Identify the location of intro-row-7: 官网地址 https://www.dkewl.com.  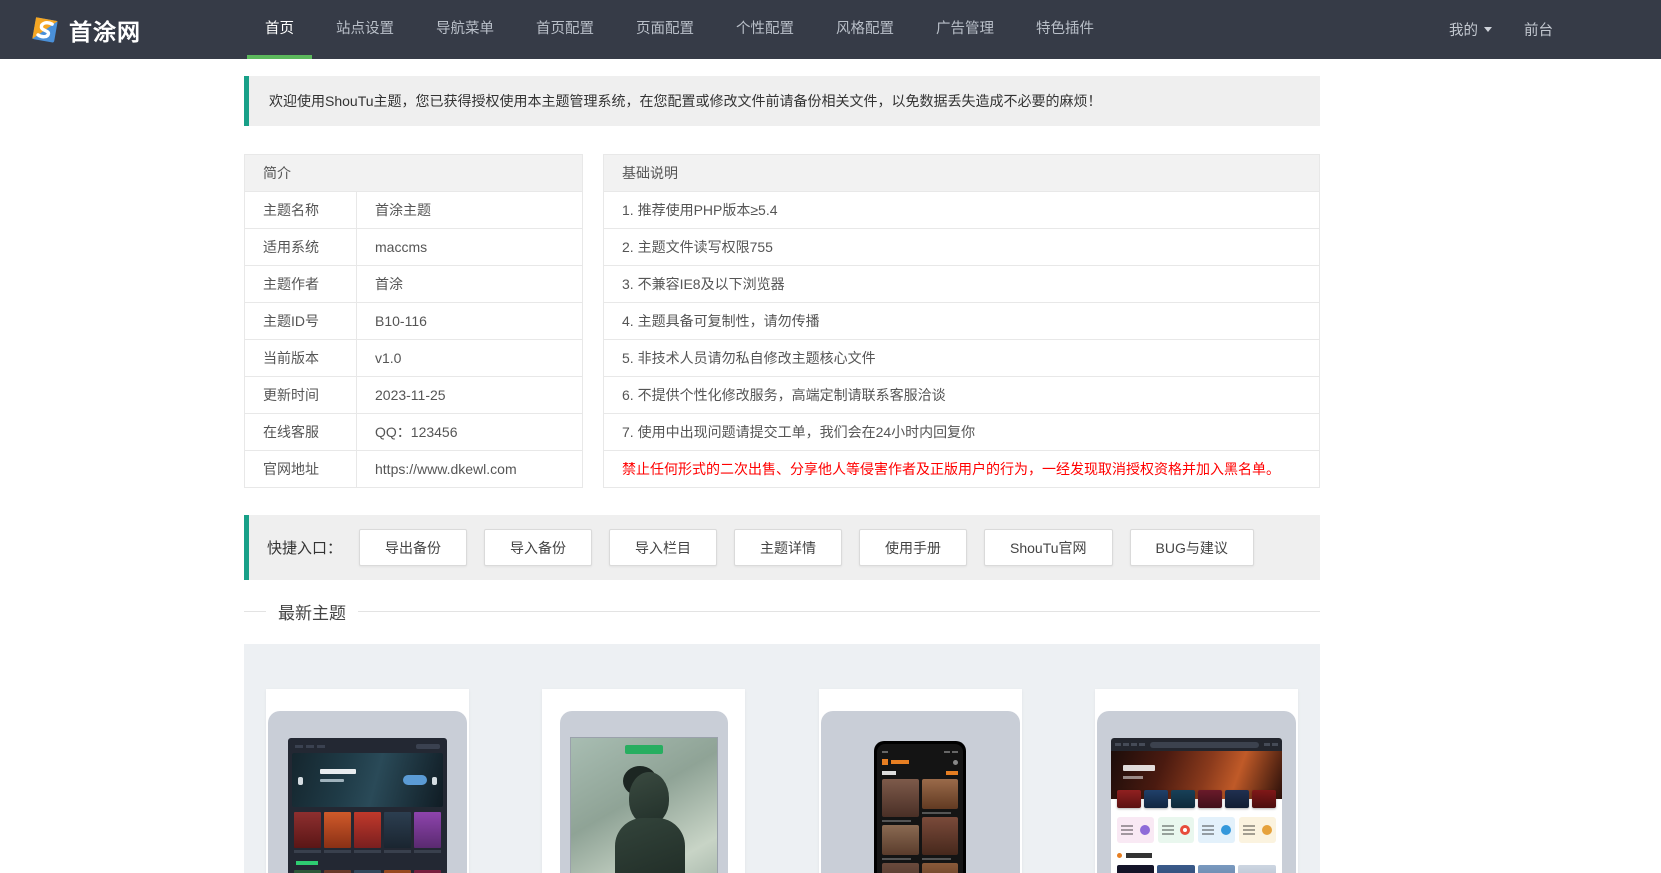
(413, 469).